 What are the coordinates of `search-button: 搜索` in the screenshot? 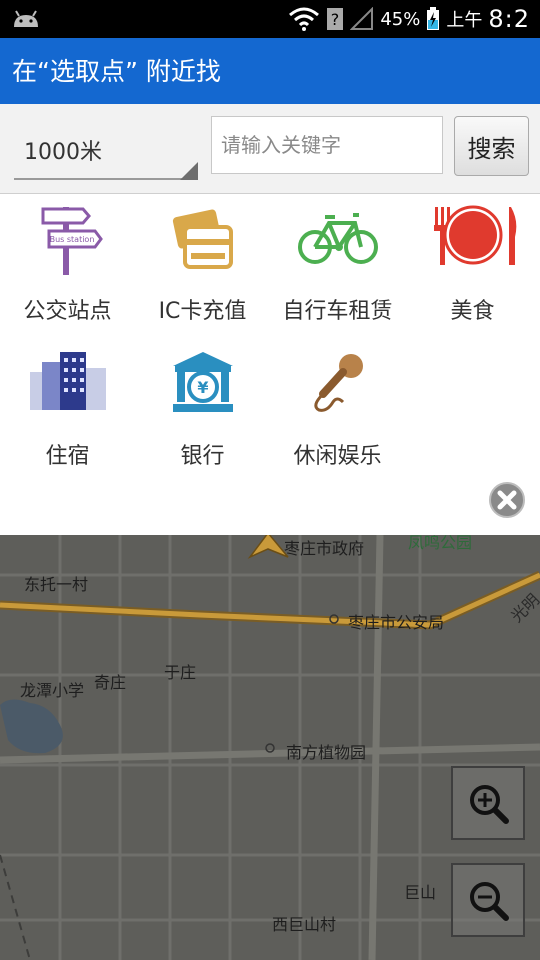 It's located at (491, 146).